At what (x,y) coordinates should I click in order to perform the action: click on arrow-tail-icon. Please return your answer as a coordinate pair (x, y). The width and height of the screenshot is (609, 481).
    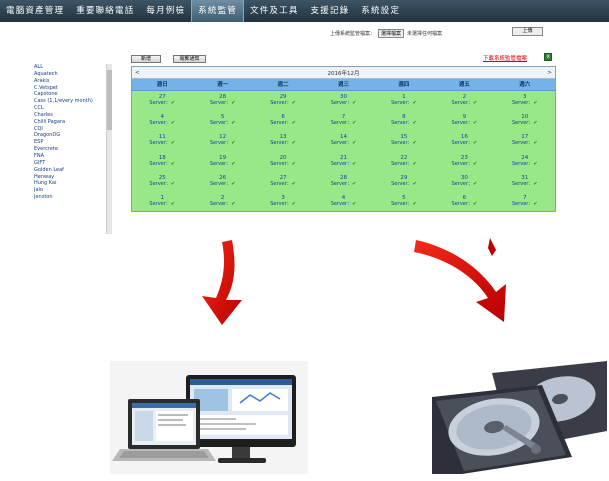
    Looking at the image, I should click on (492, 247).